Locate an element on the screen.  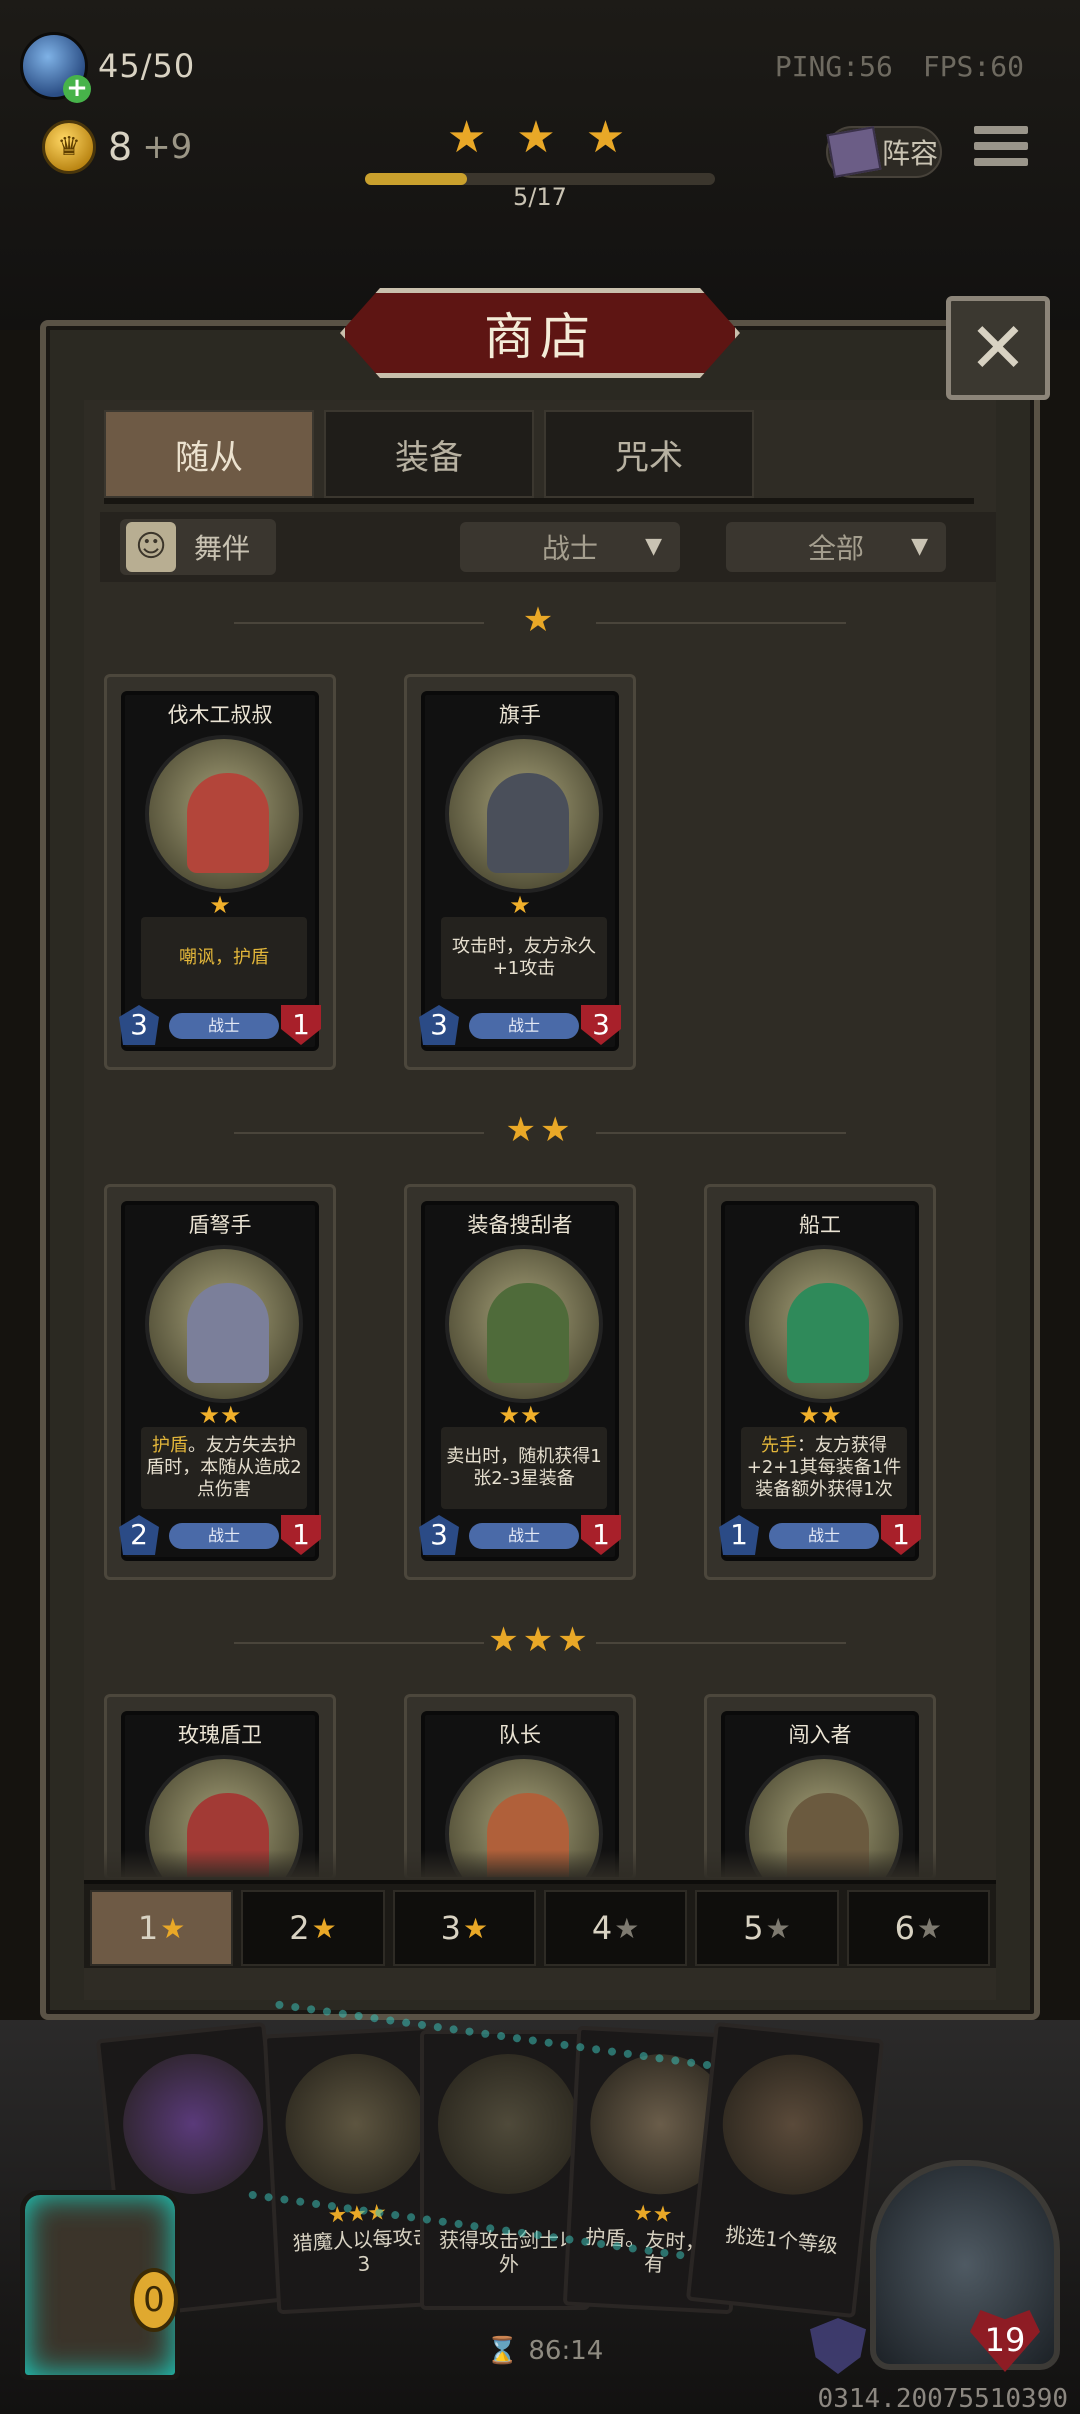
card-name: 闯入者 is located at coordinates (820, 1735).